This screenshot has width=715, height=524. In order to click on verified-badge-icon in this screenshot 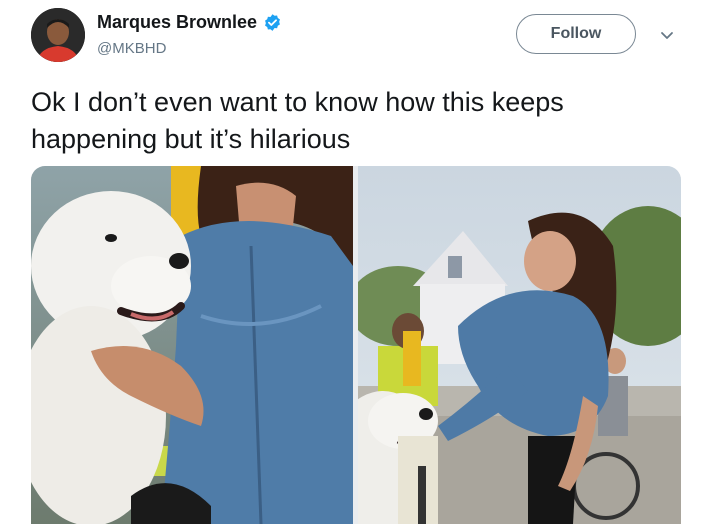, I will do `click(272, 22)`.